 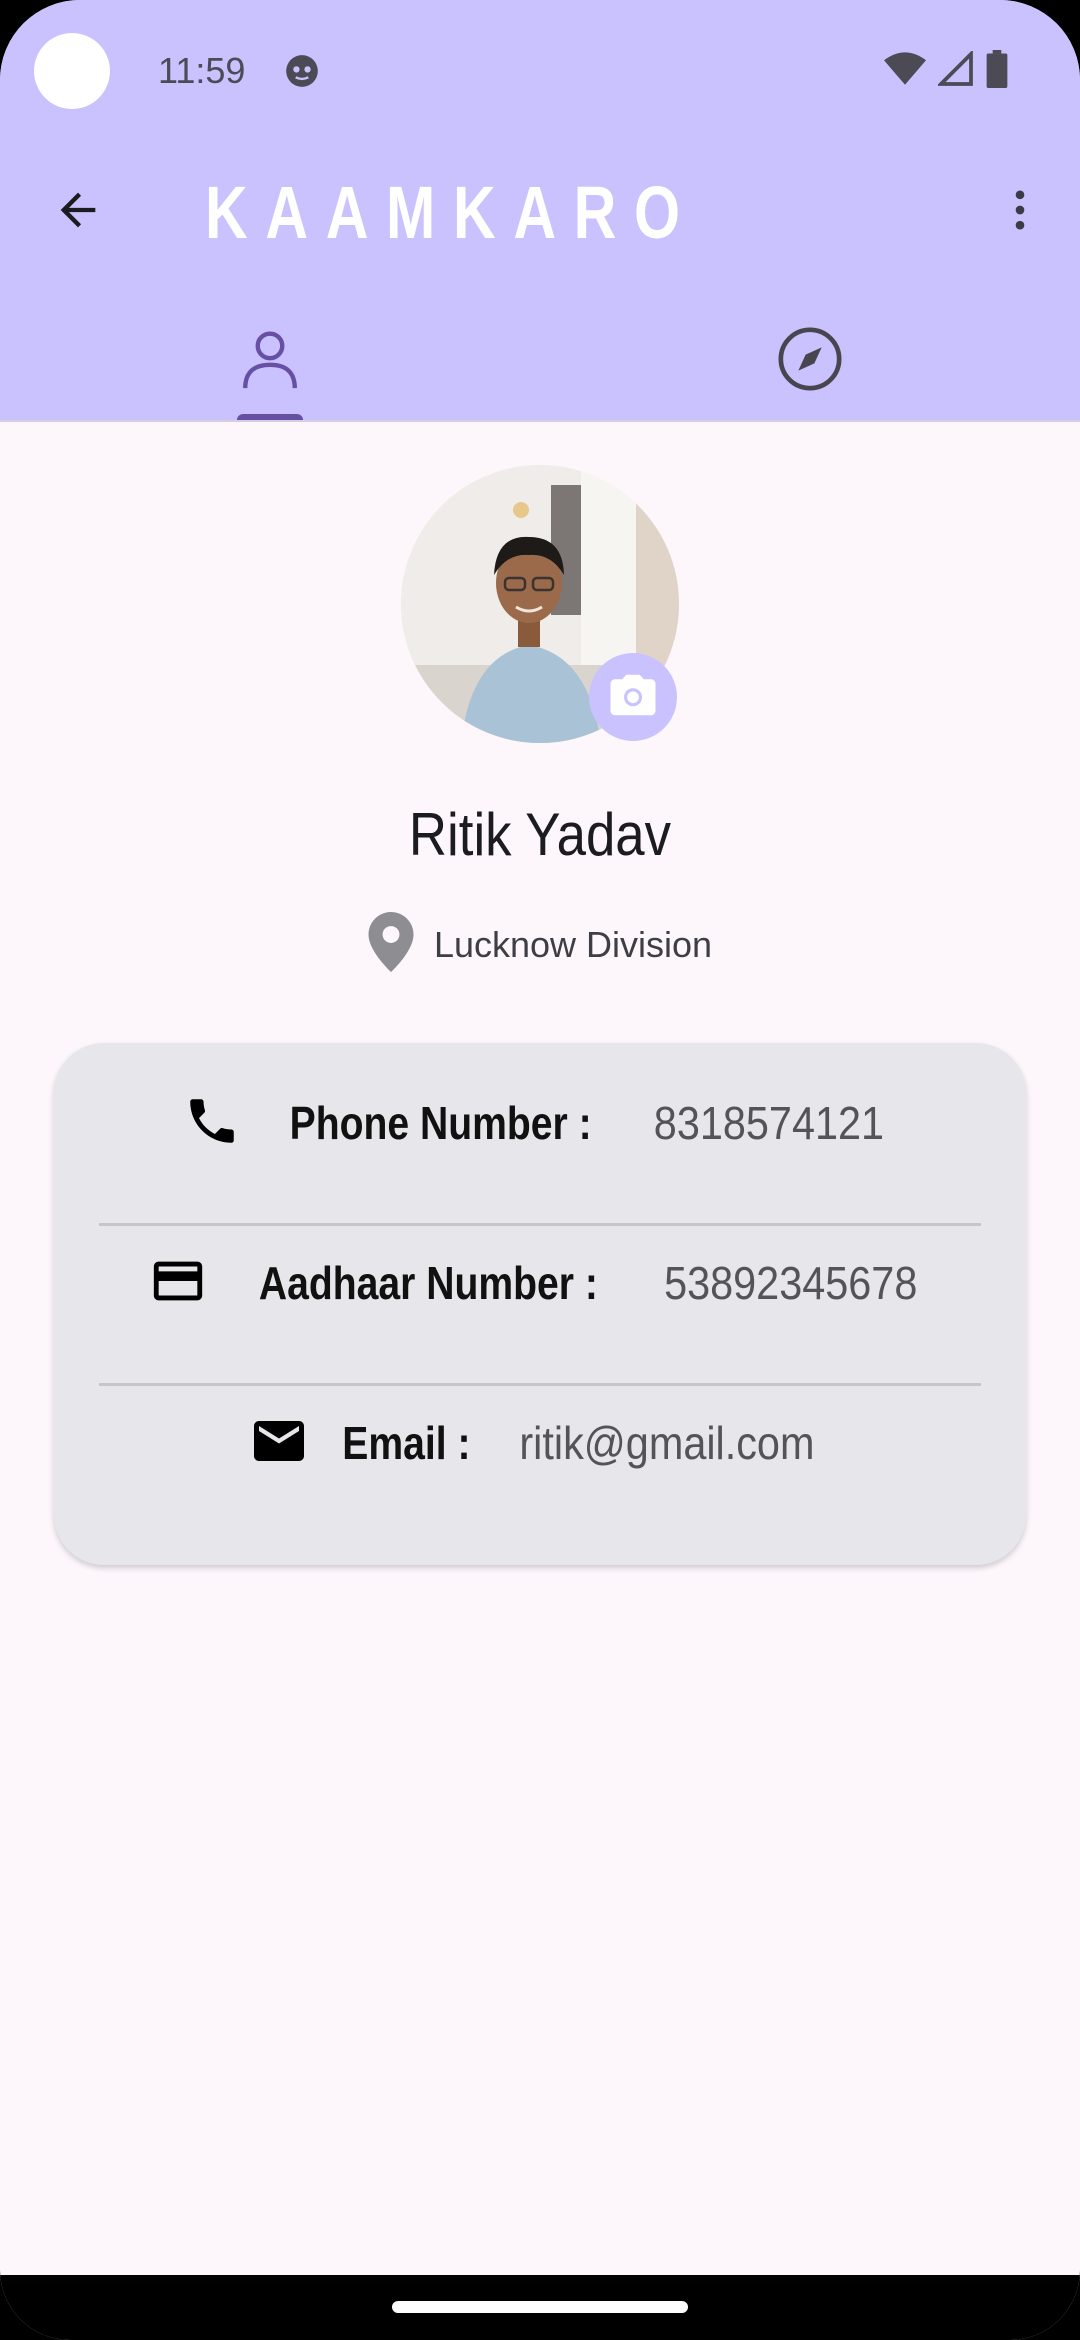 What do you see at coordinates (573, 944) in the screenshot?
I see `location-text: Lucknow Division` at bounding box center [573, 944].